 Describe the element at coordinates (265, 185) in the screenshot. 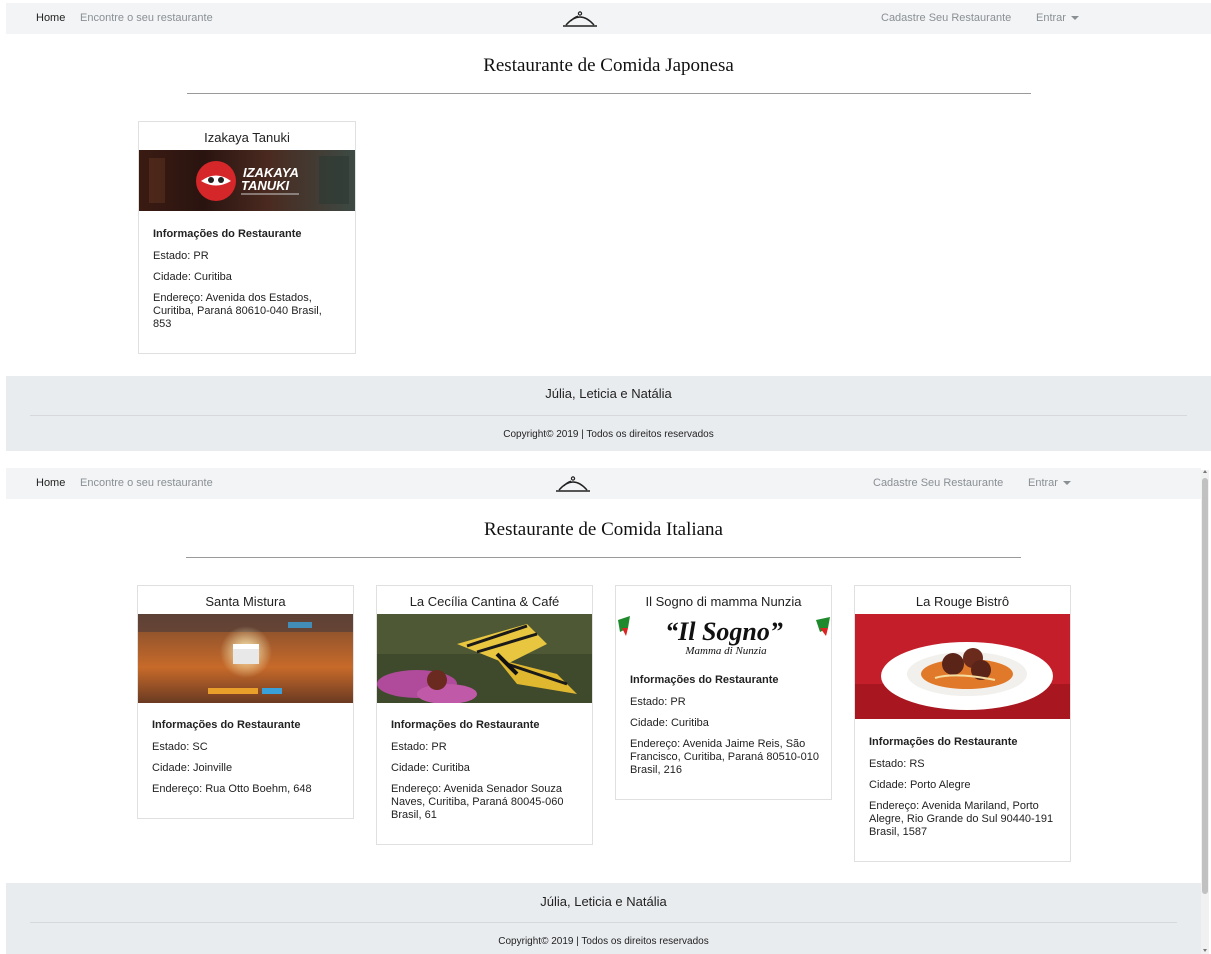

I see `logo-text: TANUKI` at that location.